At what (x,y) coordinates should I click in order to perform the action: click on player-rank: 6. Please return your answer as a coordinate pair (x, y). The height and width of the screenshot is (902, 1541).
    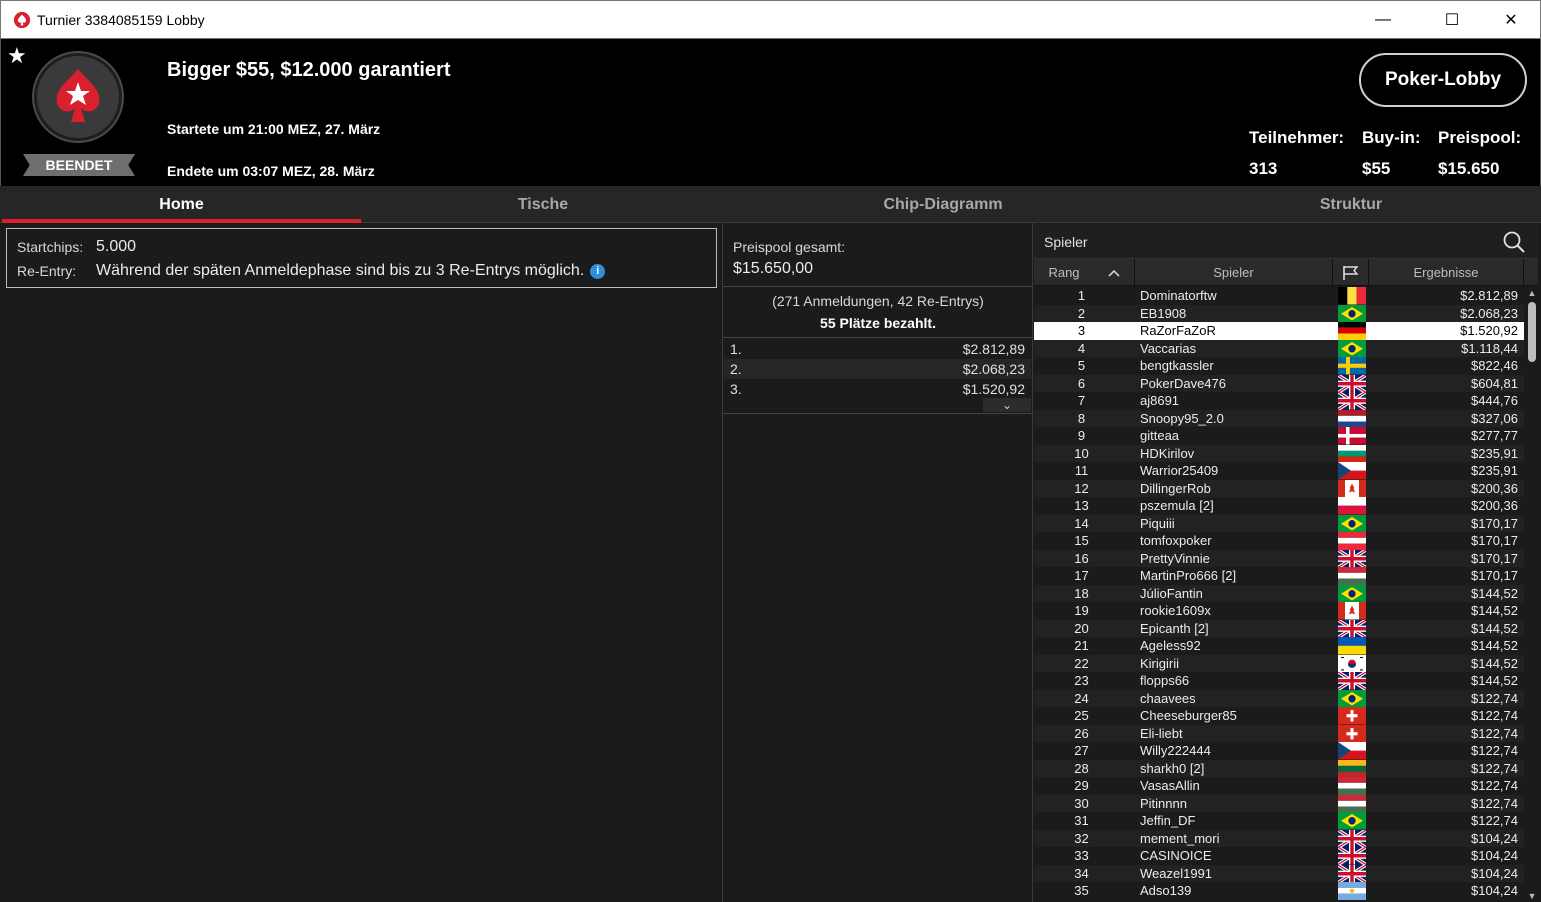
    Looking at the image, I should click on (1081, 383).